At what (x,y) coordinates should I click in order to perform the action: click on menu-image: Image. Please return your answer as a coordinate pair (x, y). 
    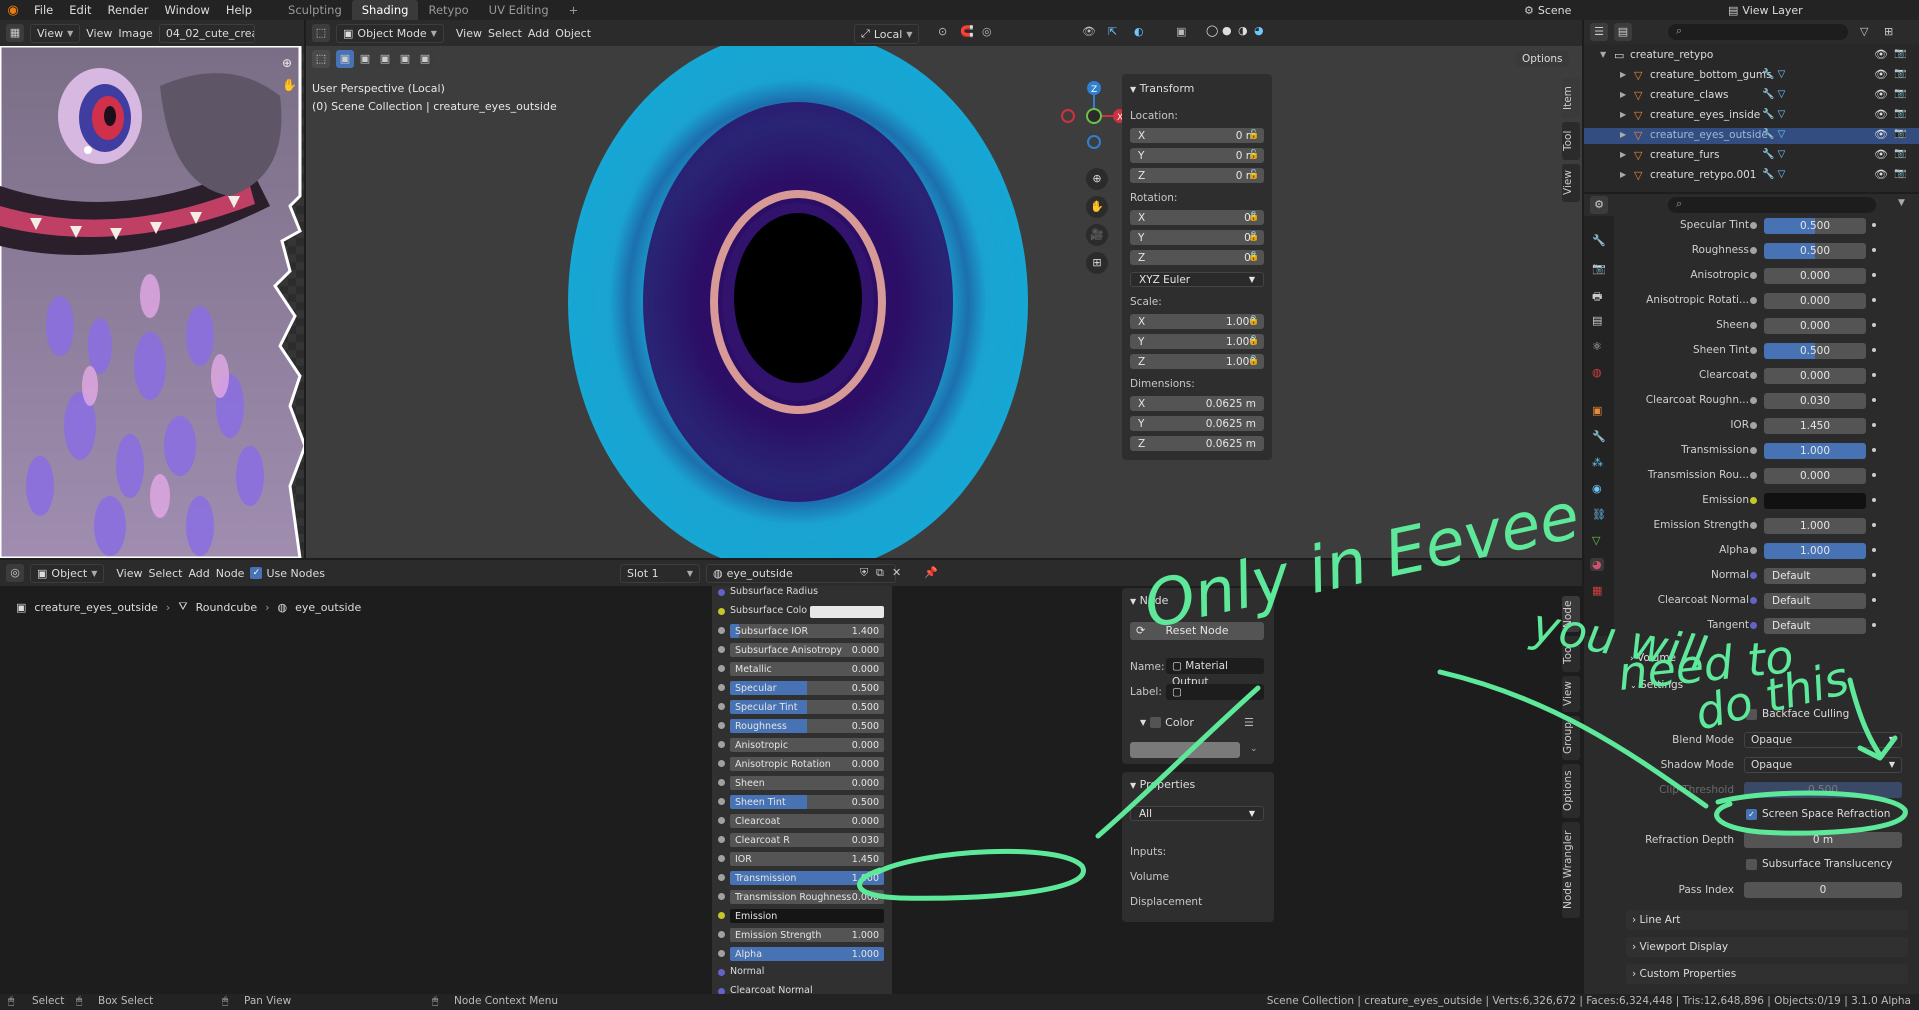
    Looking at the image, I should click on (135, 33).